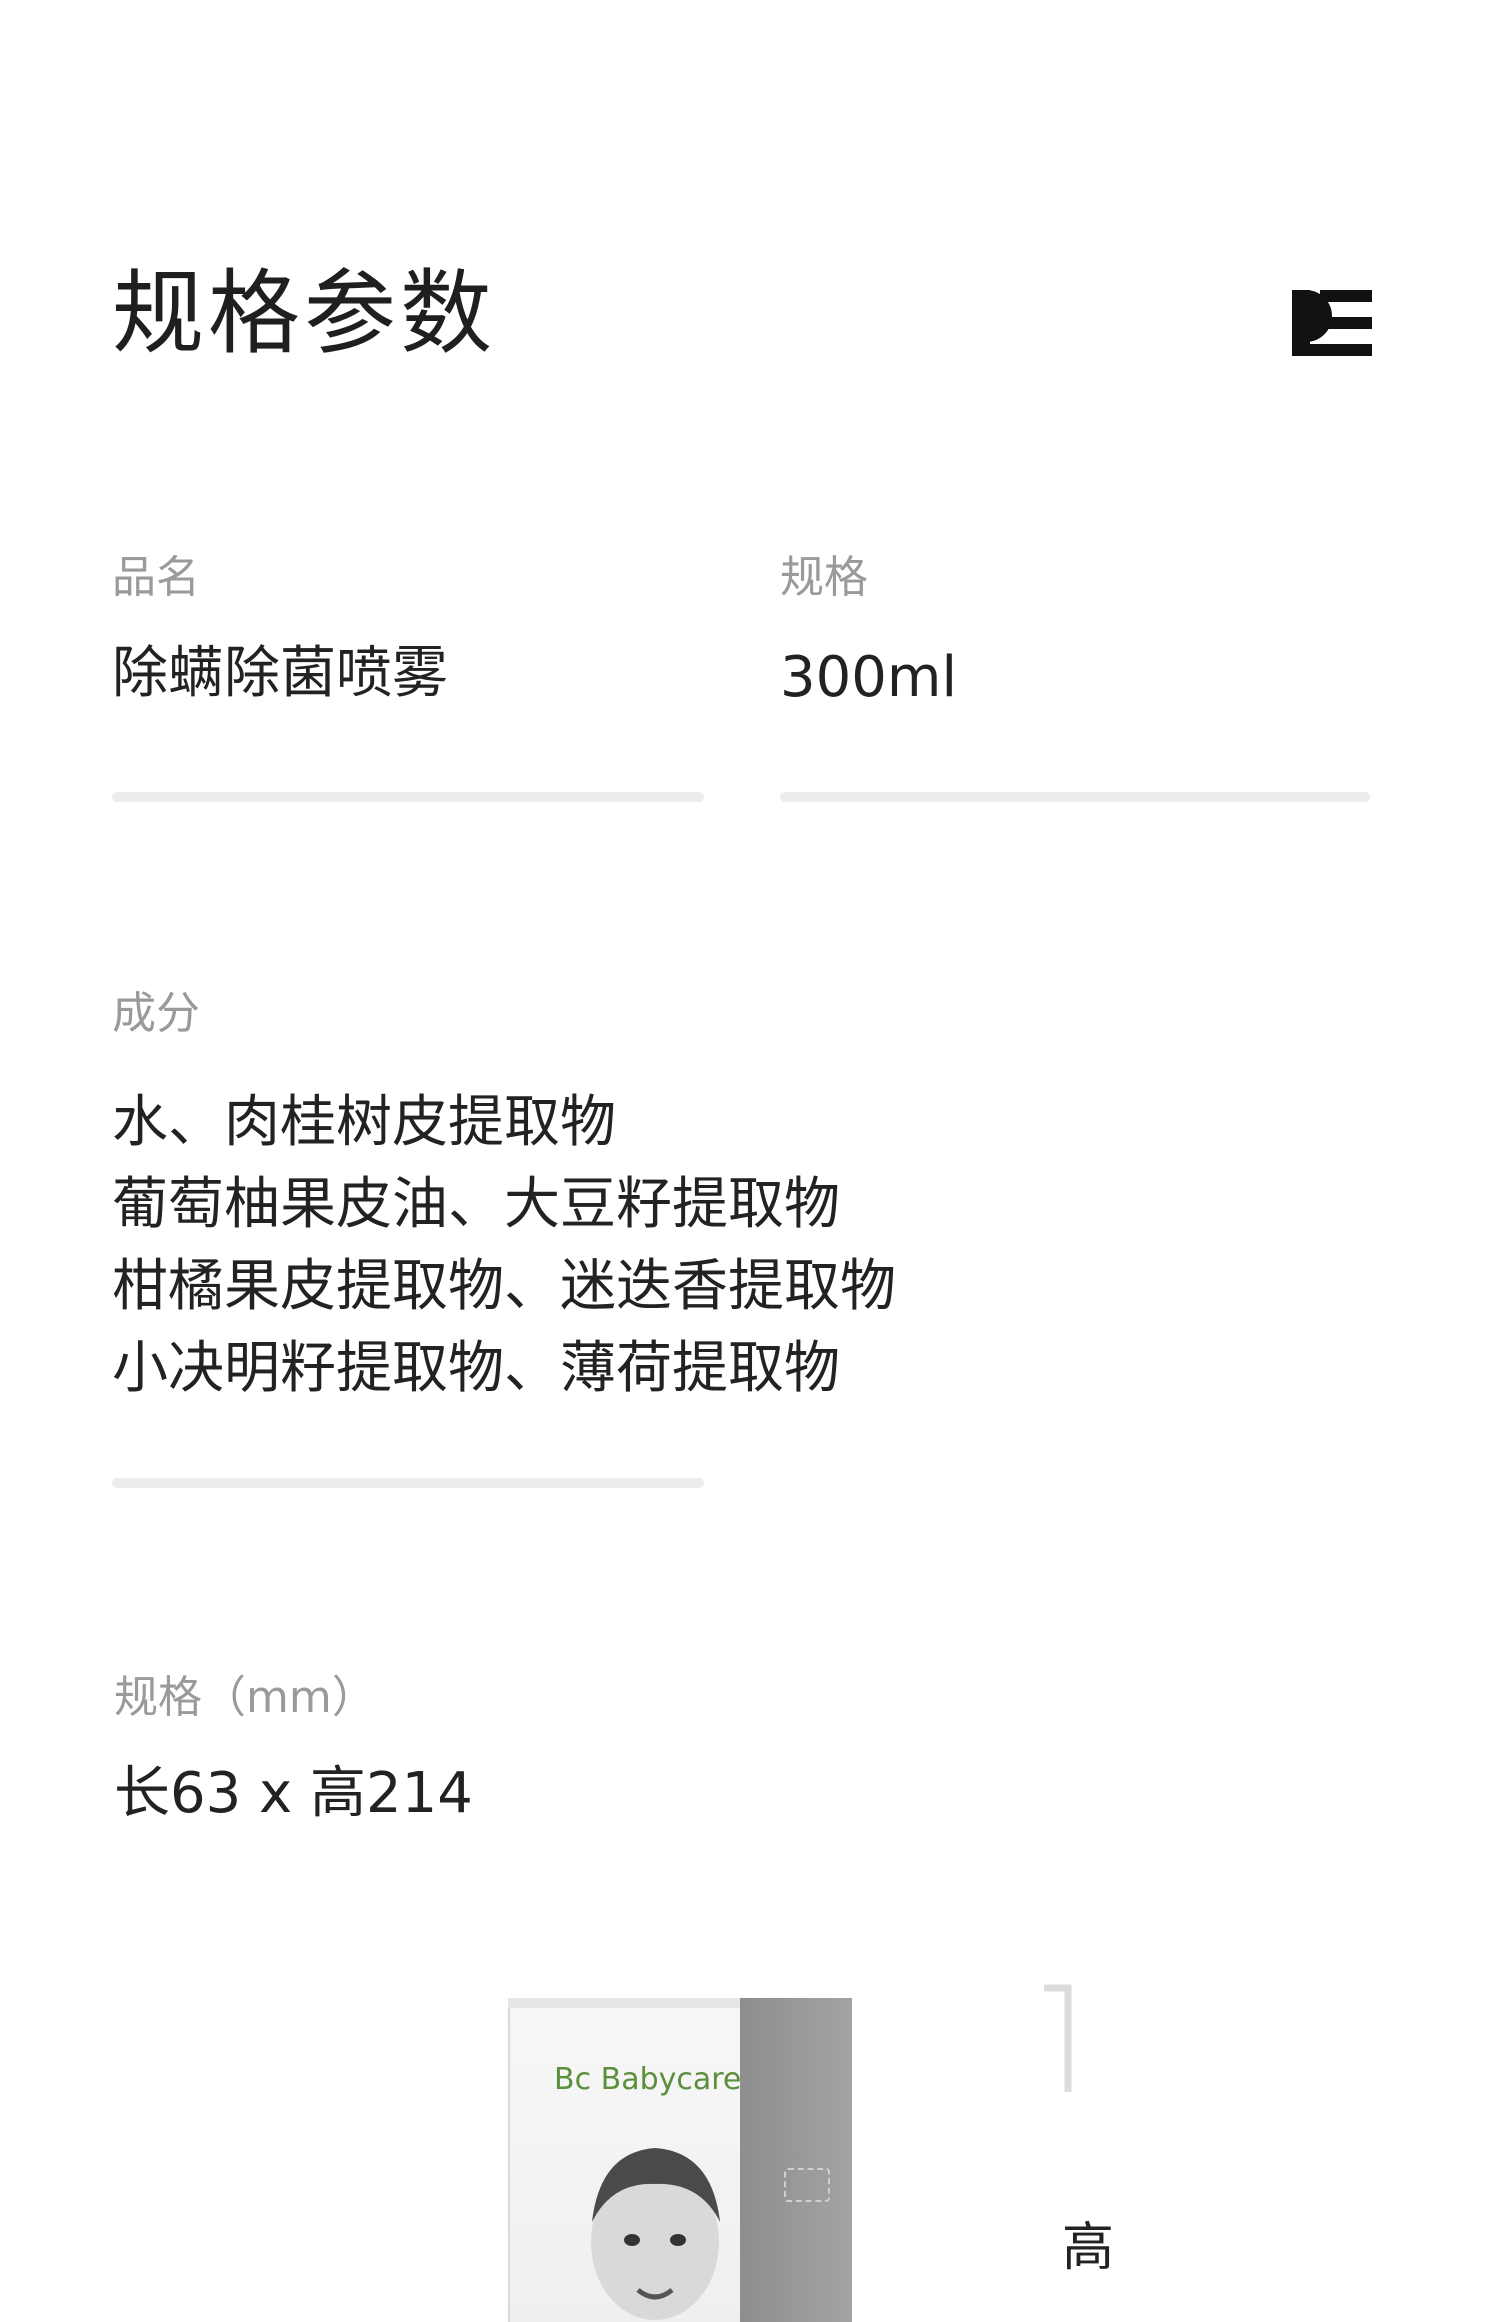  What do you see at coordinates (624, 2003) in the screenshot?
I see `box-top-edge` at bounding box center [624, 2003].